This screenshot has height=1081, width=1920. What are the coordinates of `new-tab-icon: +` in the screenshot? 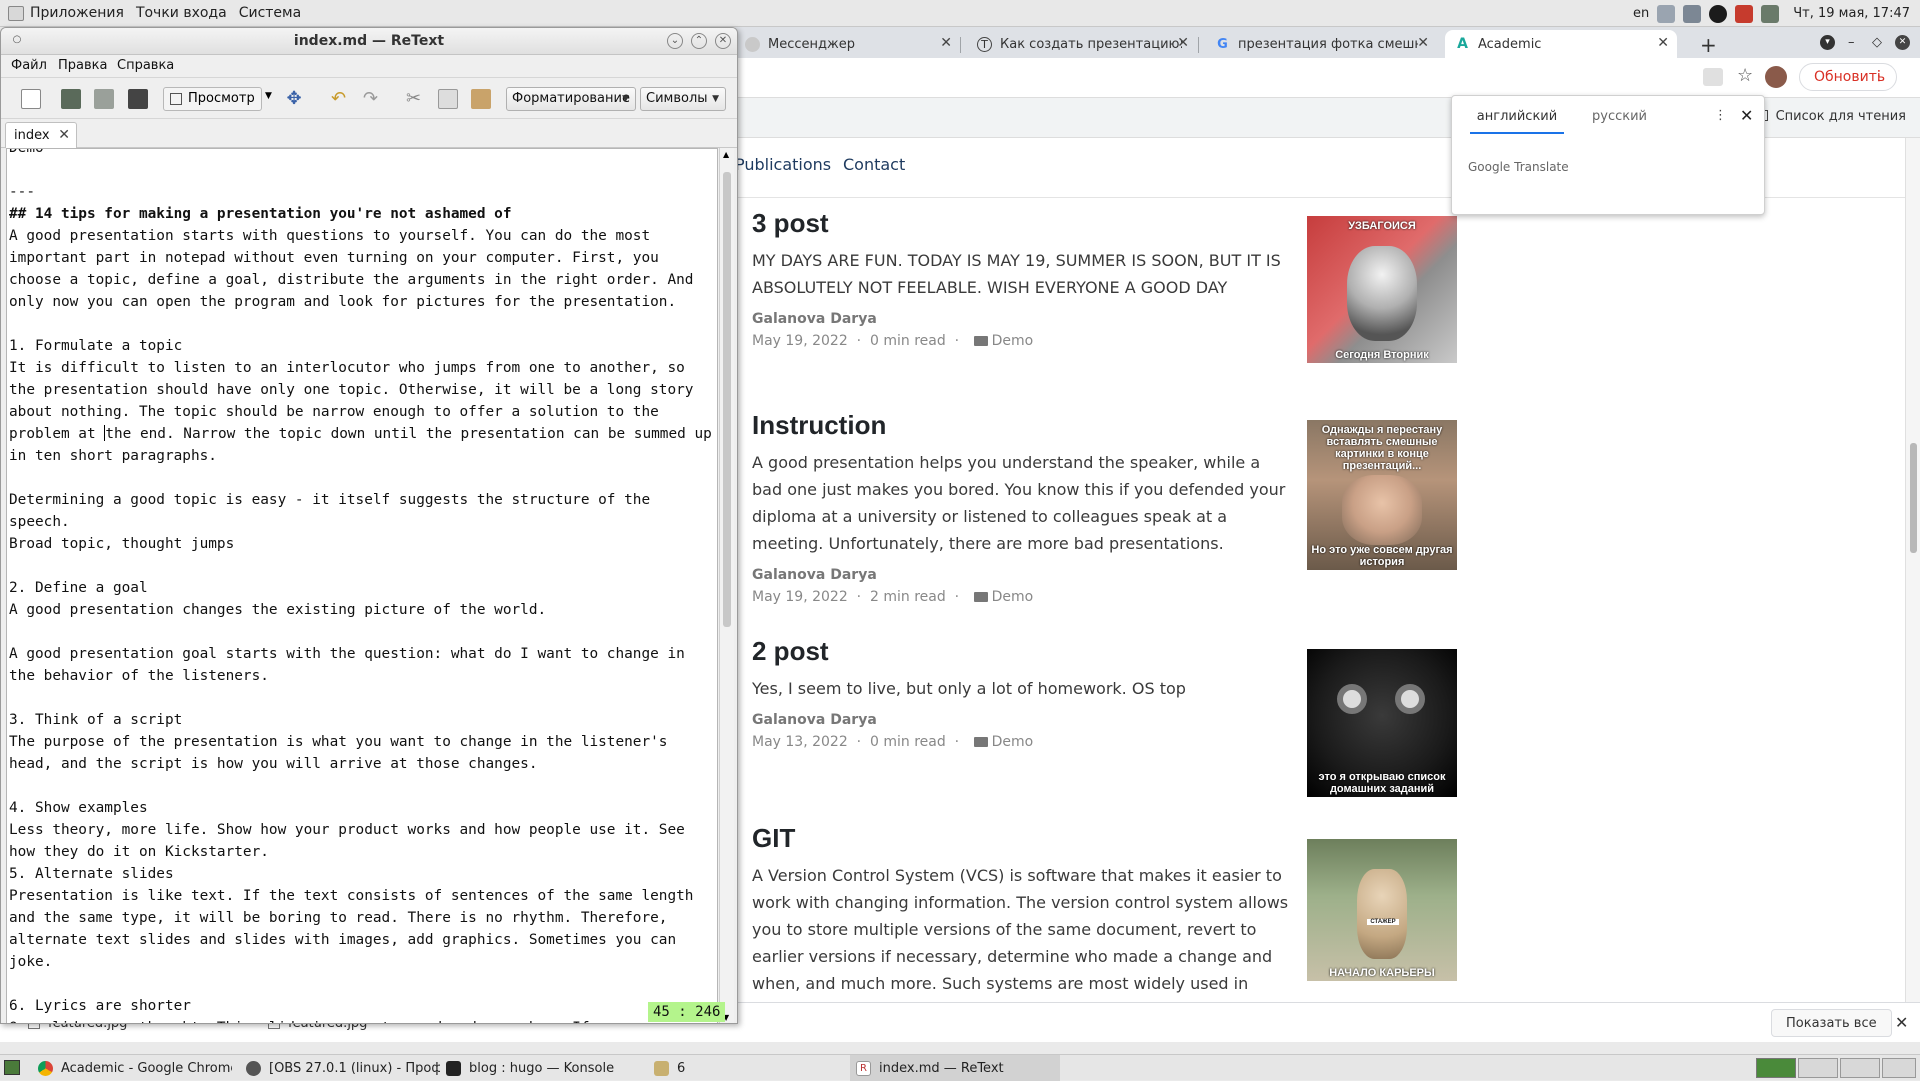 It's located at (1708, 45).